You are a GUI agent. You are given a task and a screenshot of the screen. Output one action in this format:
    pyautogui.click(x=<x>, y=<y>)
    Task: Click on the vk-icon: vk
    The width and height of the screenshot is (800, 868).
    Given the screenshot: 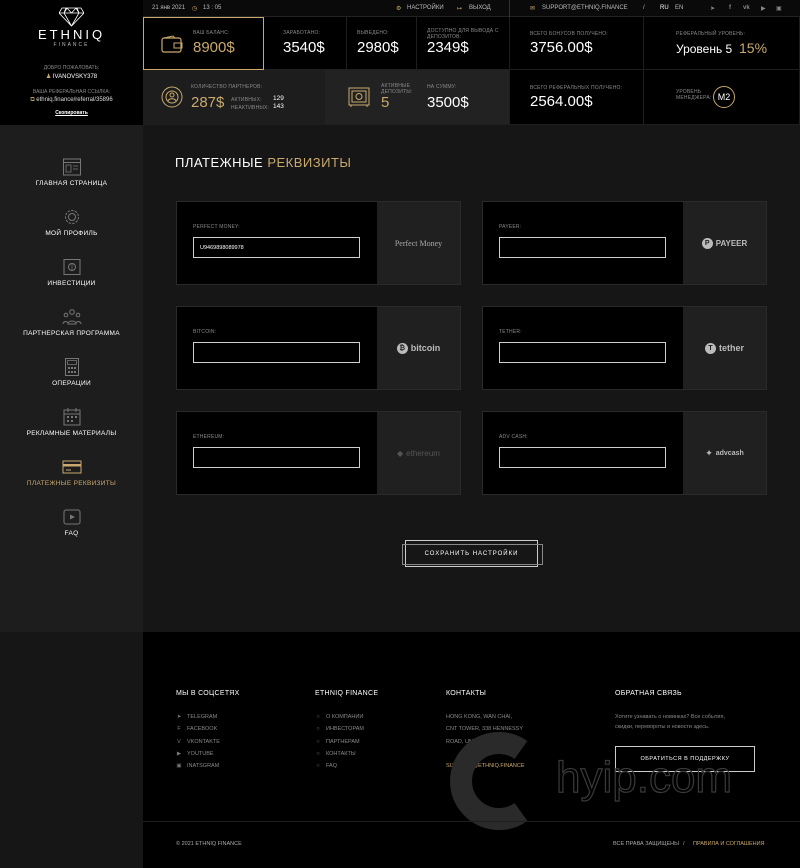 What is the action you would take?
    pyautogui.click(x=746, y=8)
    